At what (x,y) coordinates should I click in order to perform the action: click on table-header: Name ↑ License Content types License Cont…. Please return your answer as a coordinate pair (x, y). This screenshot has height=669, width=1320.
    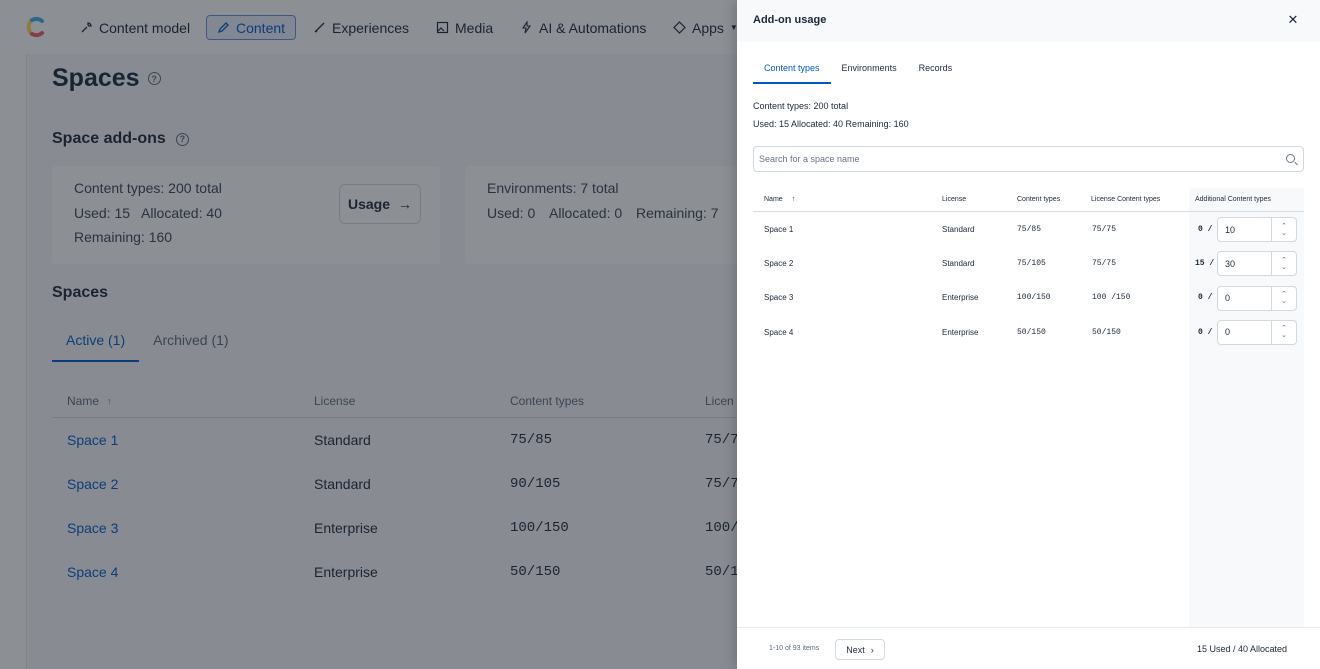
    Looking at the image, I should click on (1028, 200).